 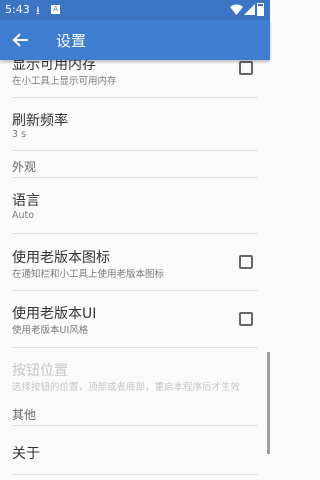 I want to click on old-ui-checkbox, so click(x=246, y=319).